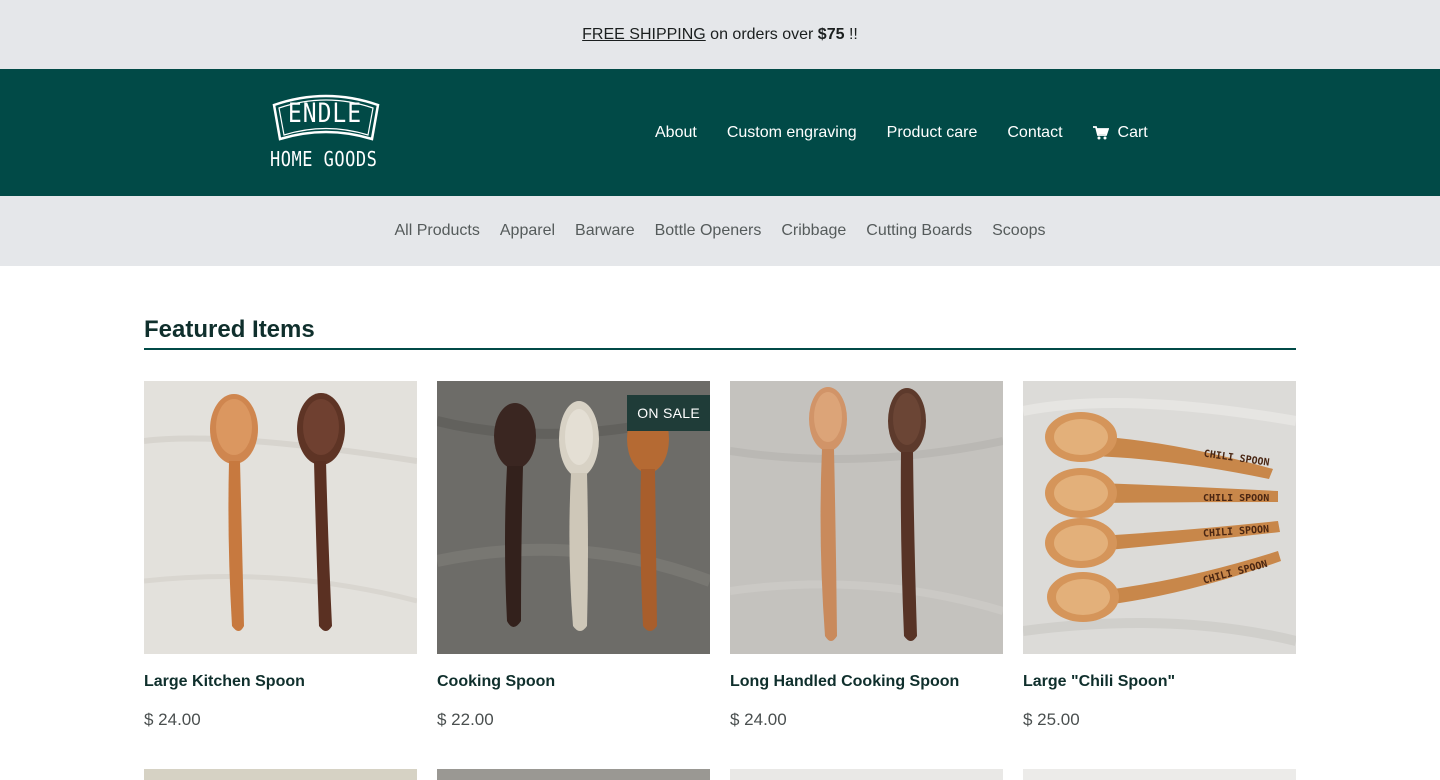  I want to click on category-all-products: All Products, so click(437, 231).